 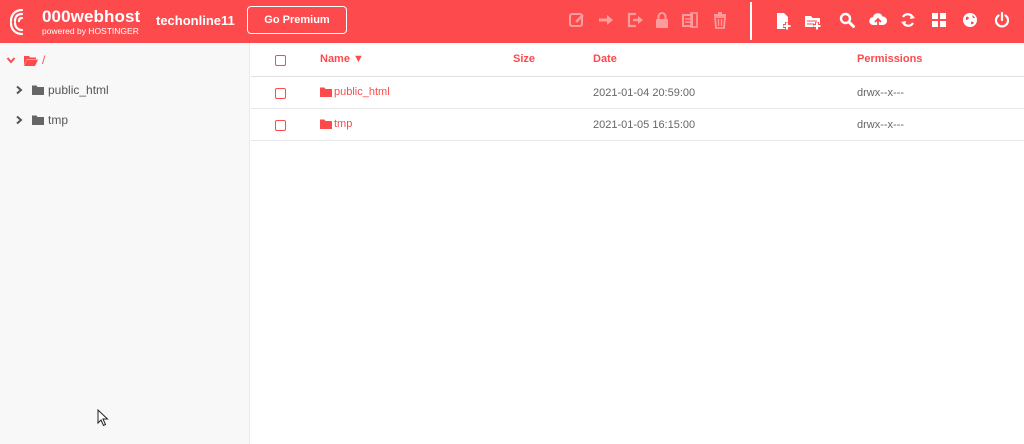 I want to click on globe-icon, so click(x=970, y=20).